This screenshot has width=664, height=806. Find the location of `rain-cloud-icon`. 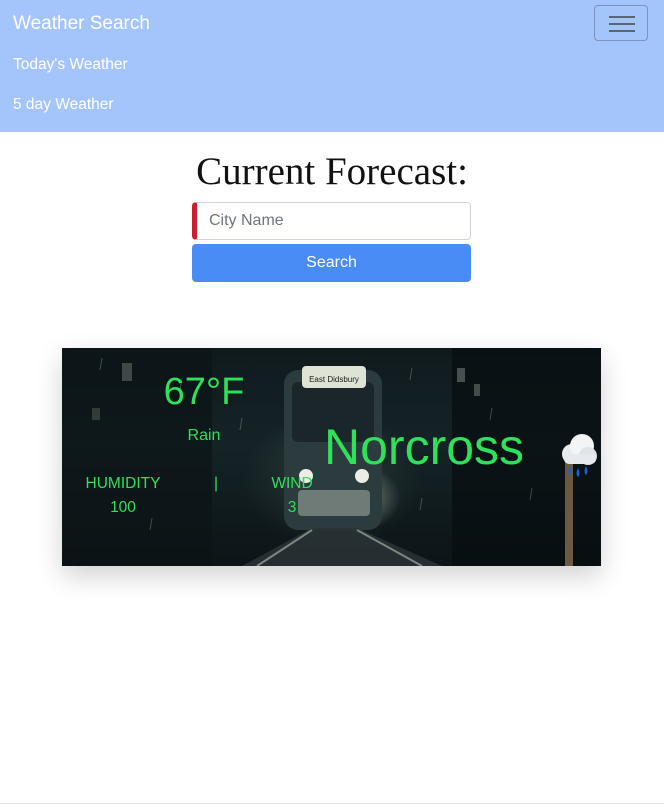

rain-cloud-icon is located at coordinates (579, 455).